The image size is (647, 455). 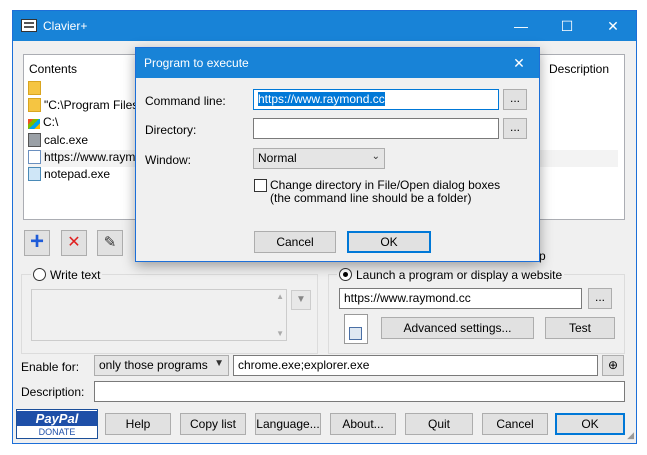 What do you see at coordinates (67, 275) in the screenshot?
I see `write-text-radio: Write text` at bounding box center [67, 275].